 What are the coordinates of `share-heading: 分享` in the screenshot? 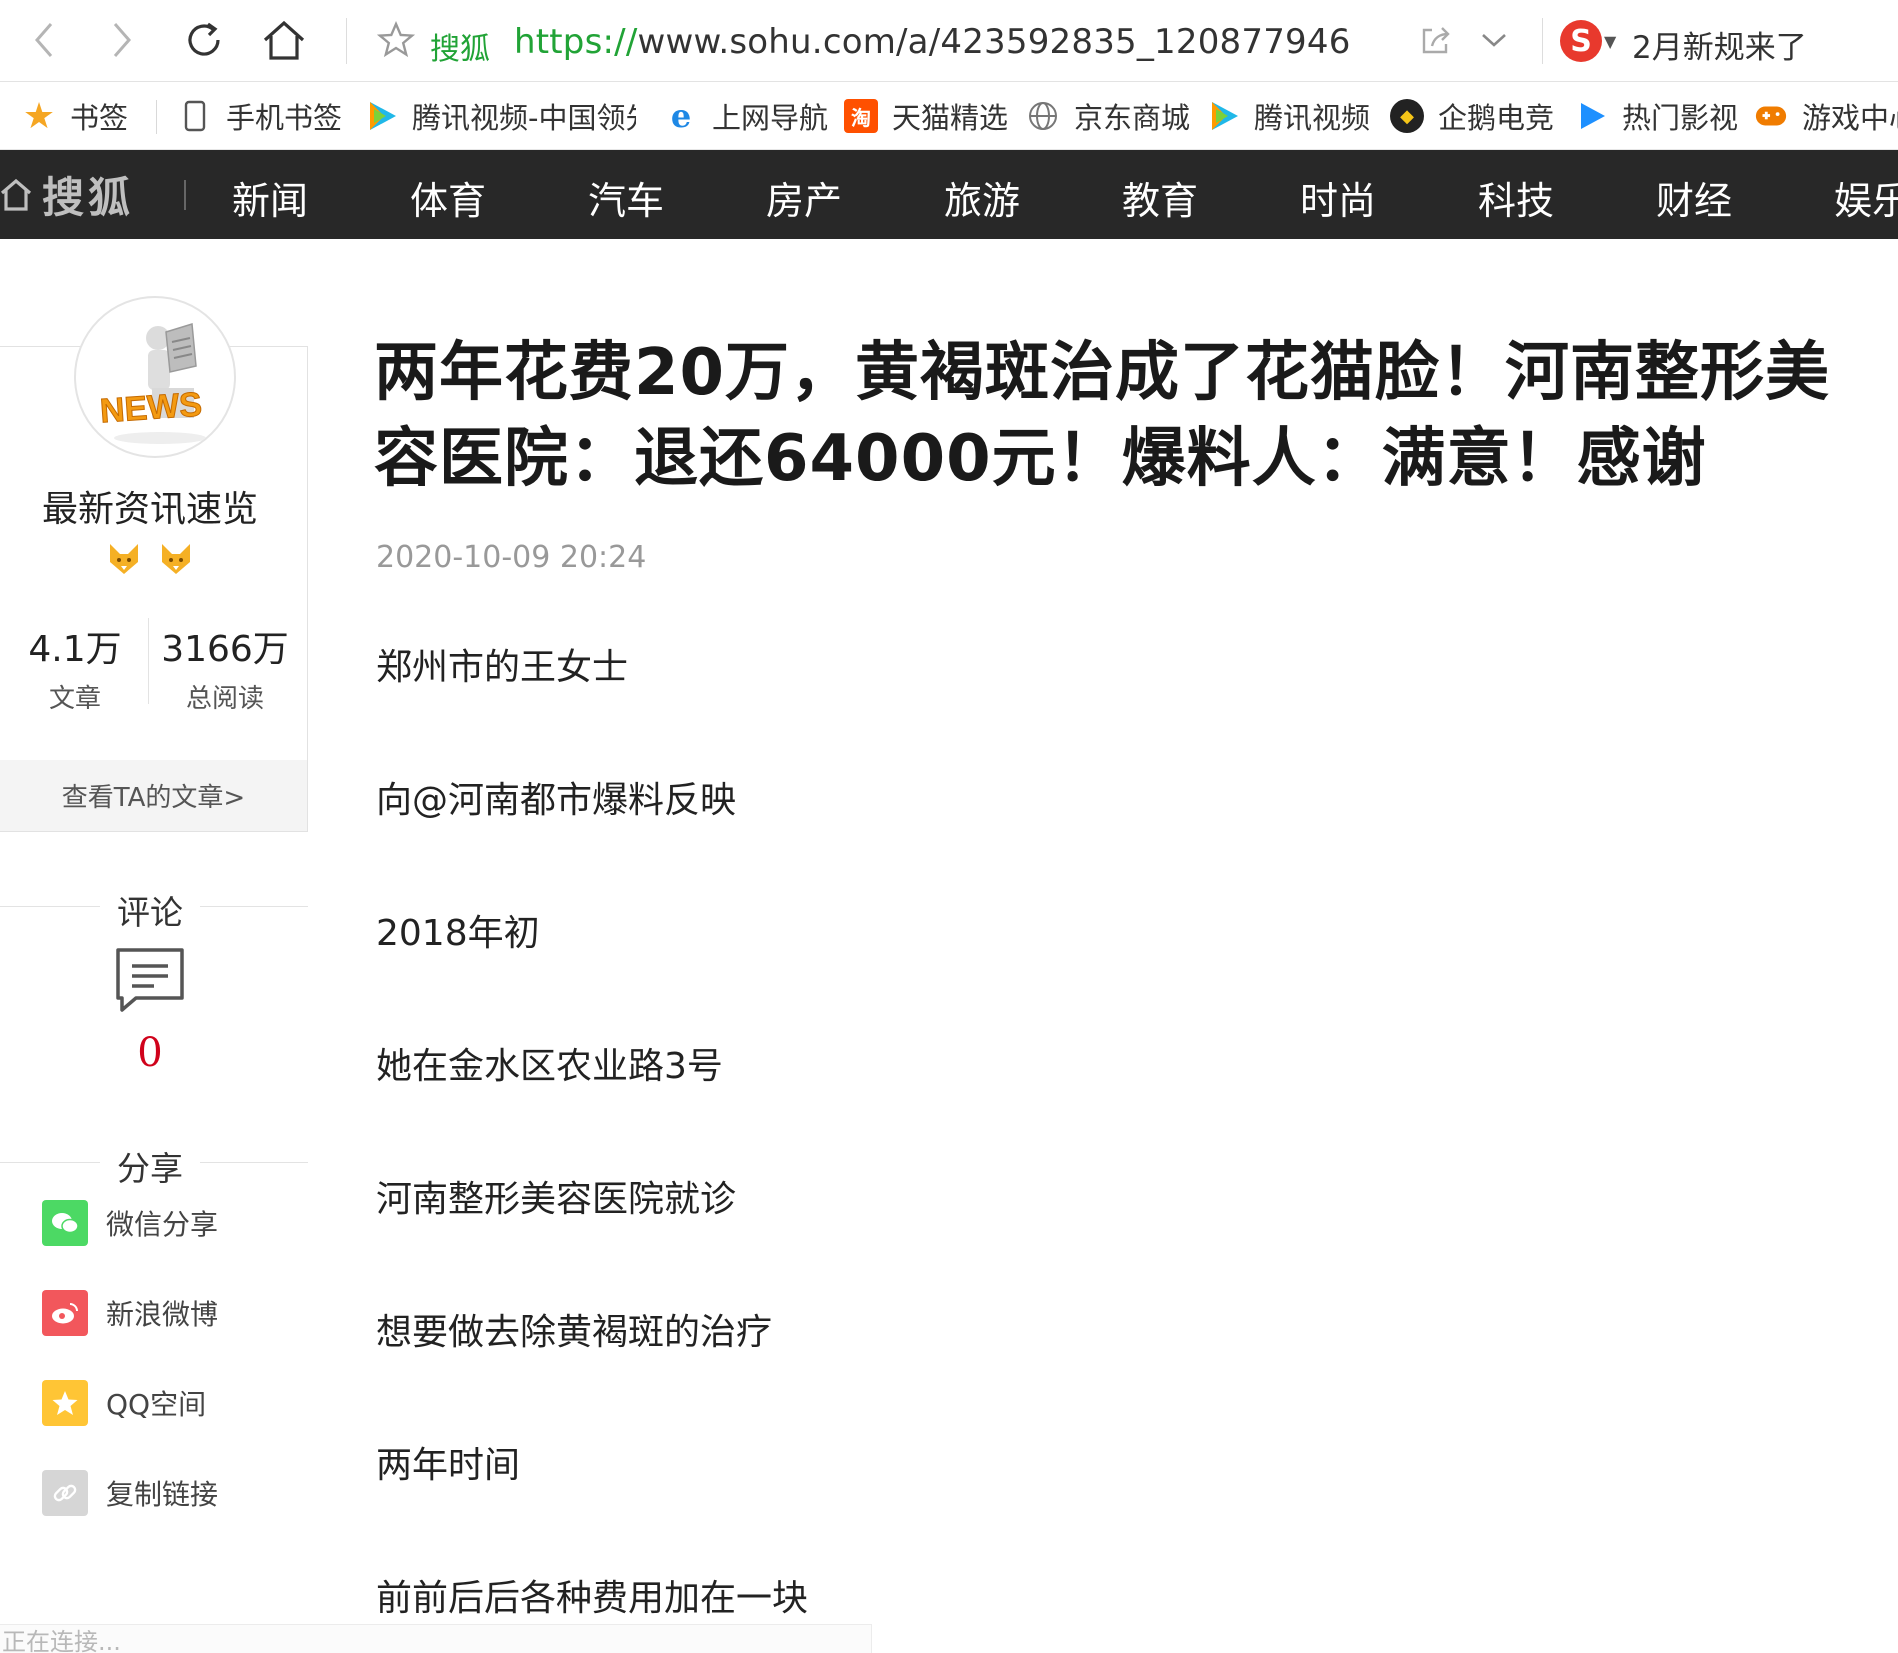 It's located at (154, 1165).